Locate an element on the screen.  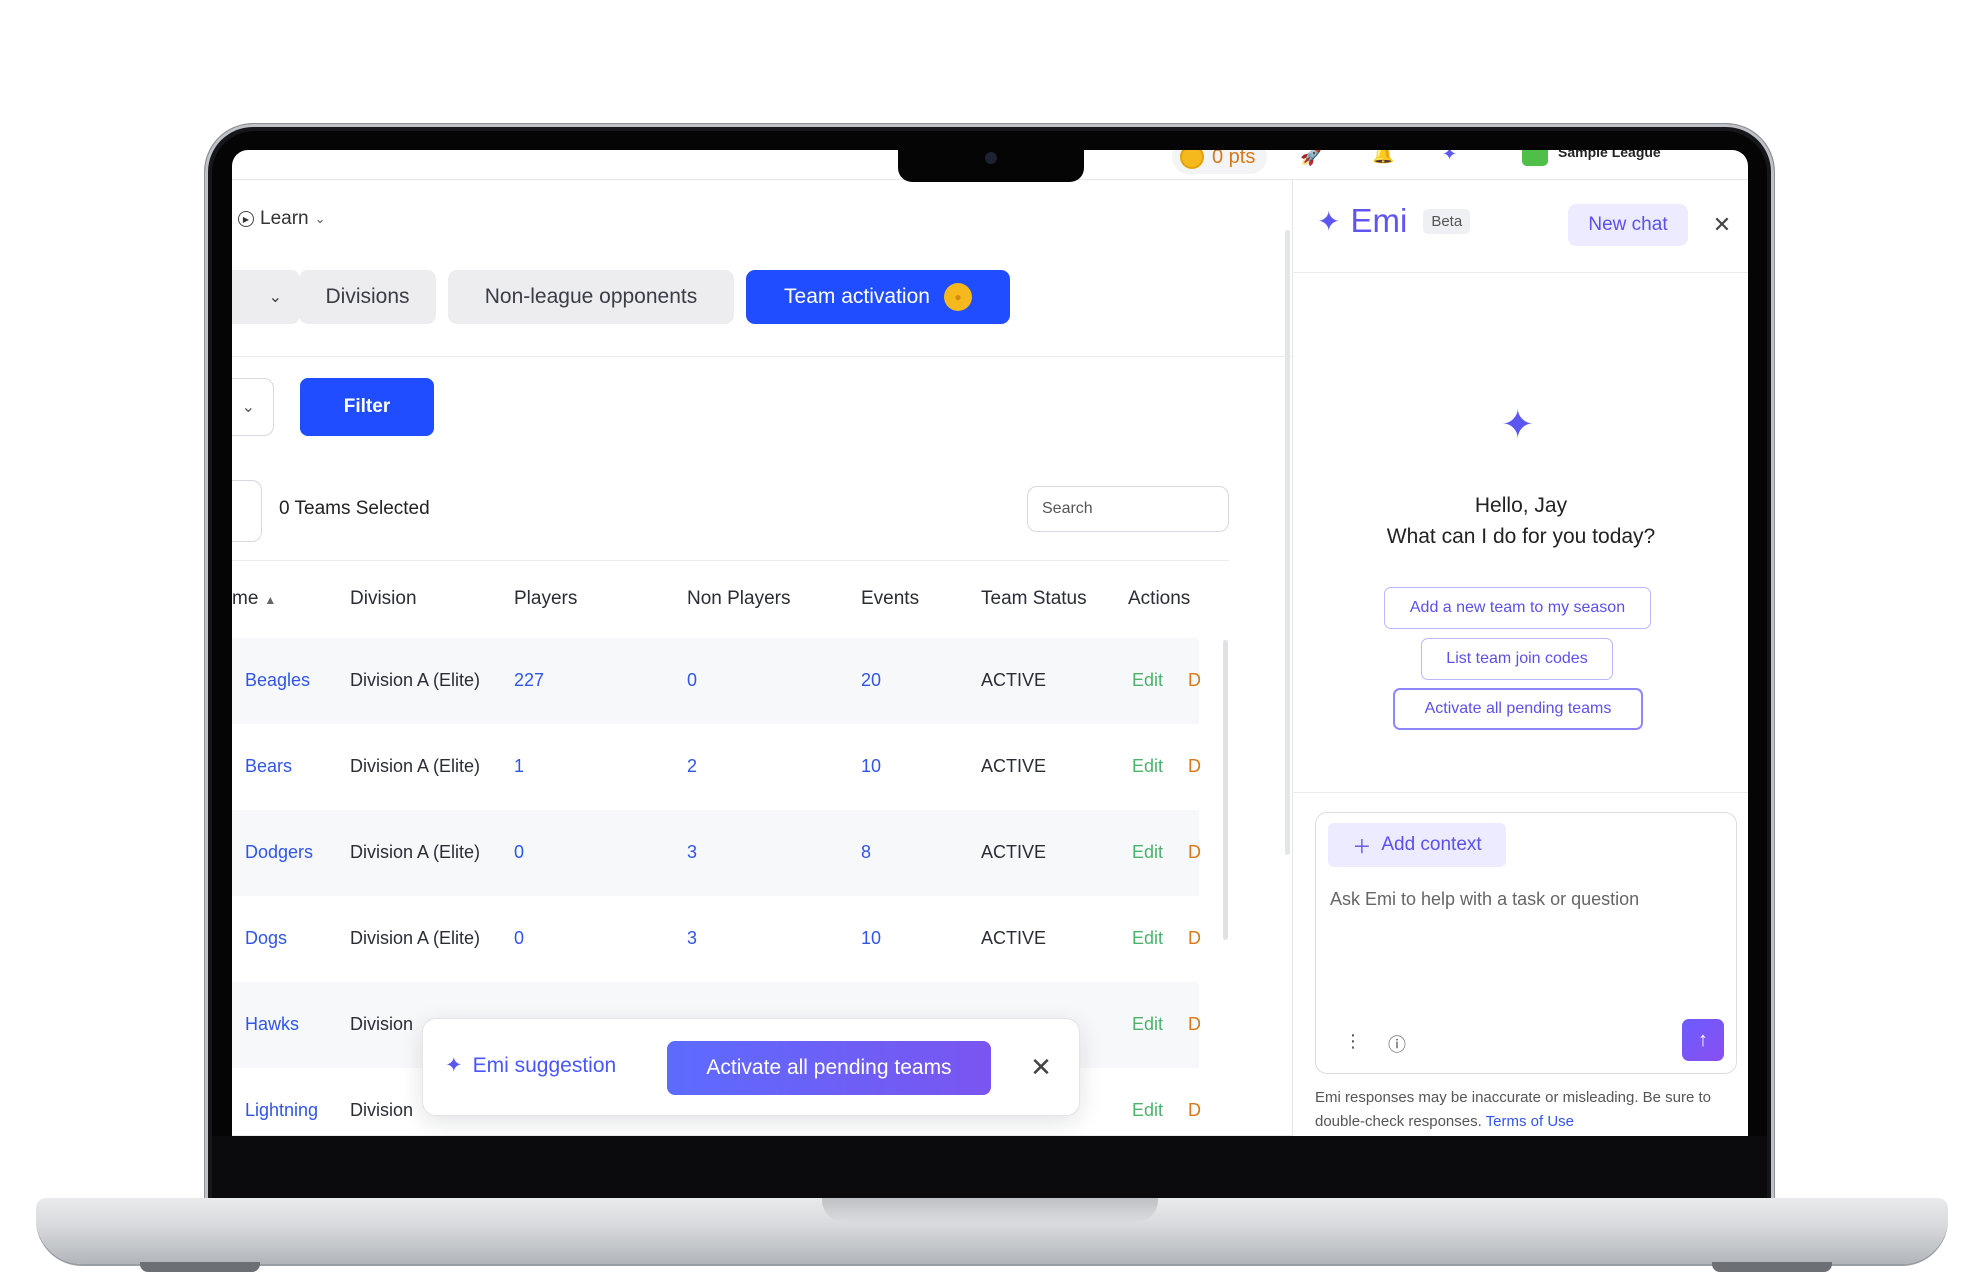
non-players-count: 0 is located at coordinates (692, 680).